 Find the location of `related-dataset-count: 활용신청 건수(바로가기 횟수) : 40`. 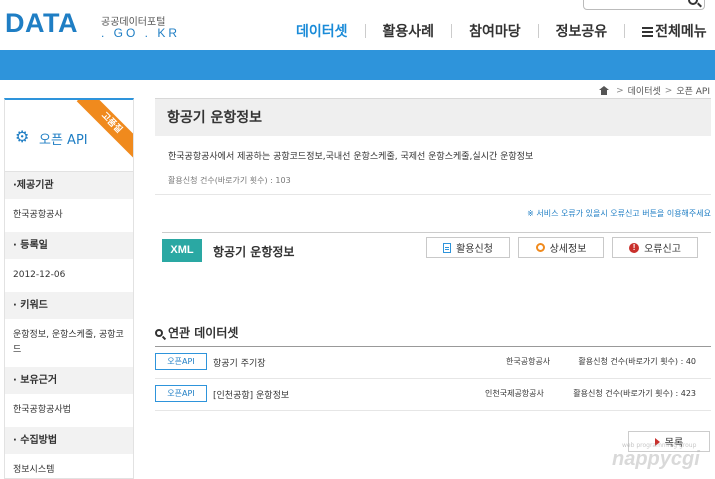

related-dataset-count: 활용신청 건수(바로가기 횟수) : 40 is located at coordinates (637, 361).